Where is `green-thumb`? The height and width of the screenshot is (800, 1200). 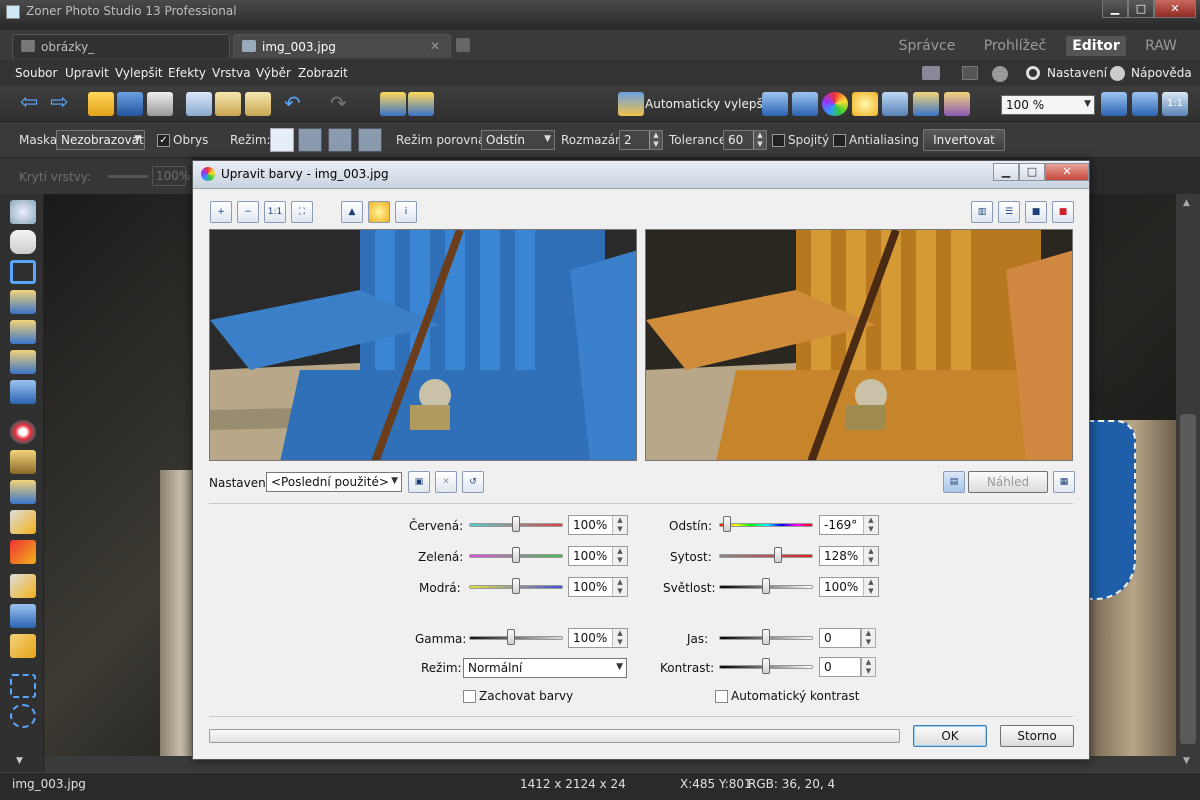 green-thumb is located at coordinates (516, 555).